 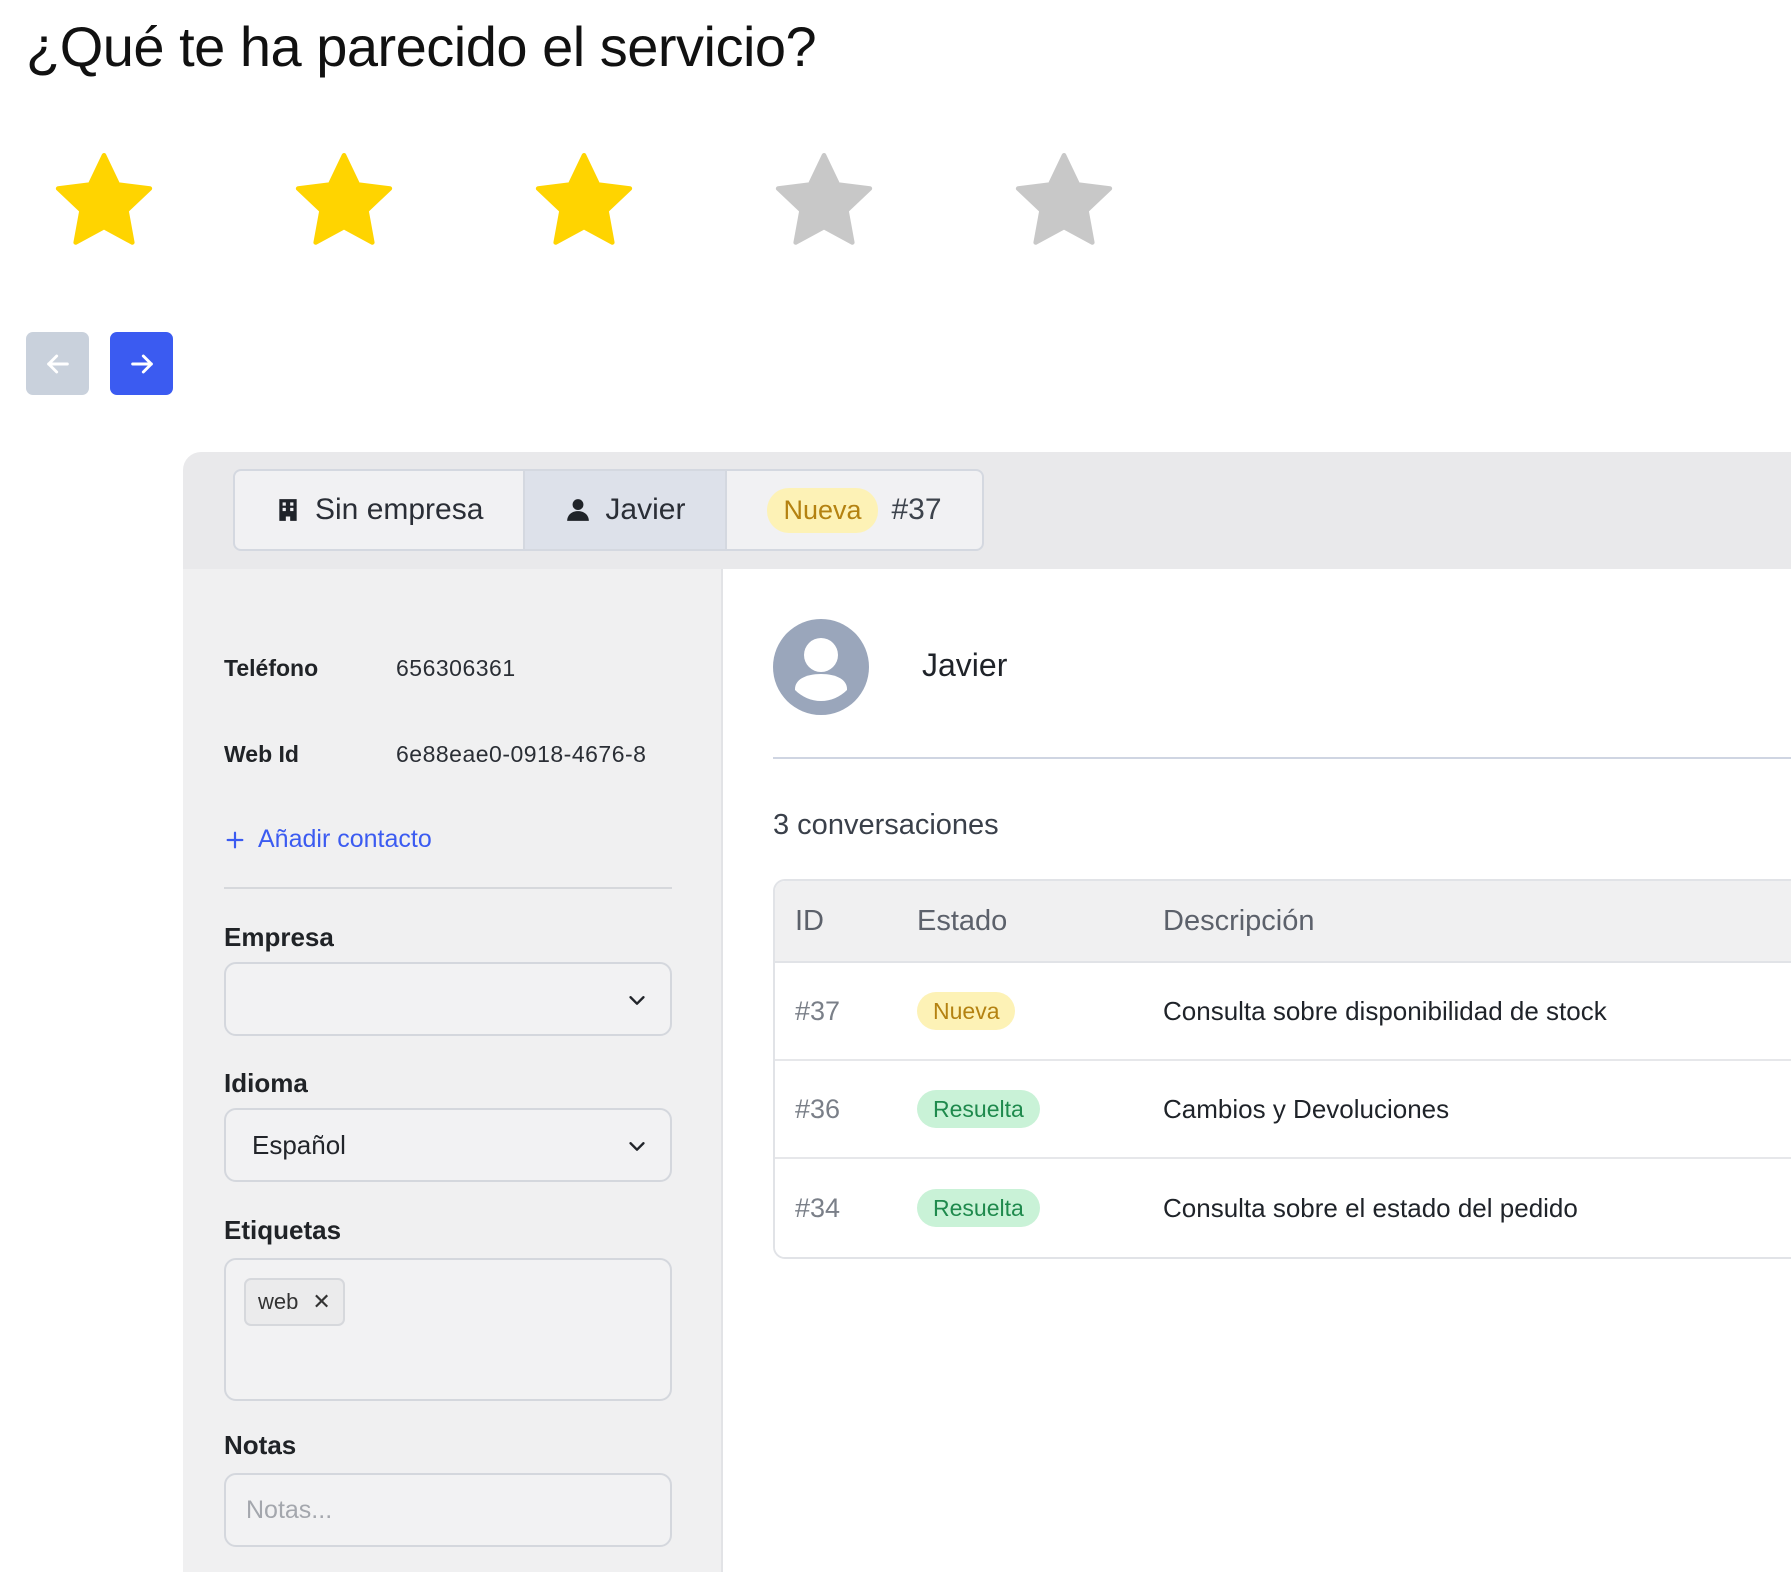 I want to click on phone-field: Teléfono 656306361, so click(x=441, y=668).